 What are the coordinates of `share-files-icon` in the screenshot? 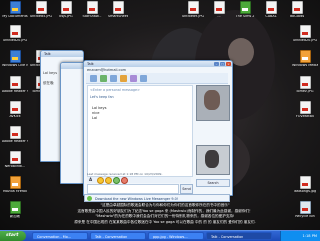 It's located at (103, 78).